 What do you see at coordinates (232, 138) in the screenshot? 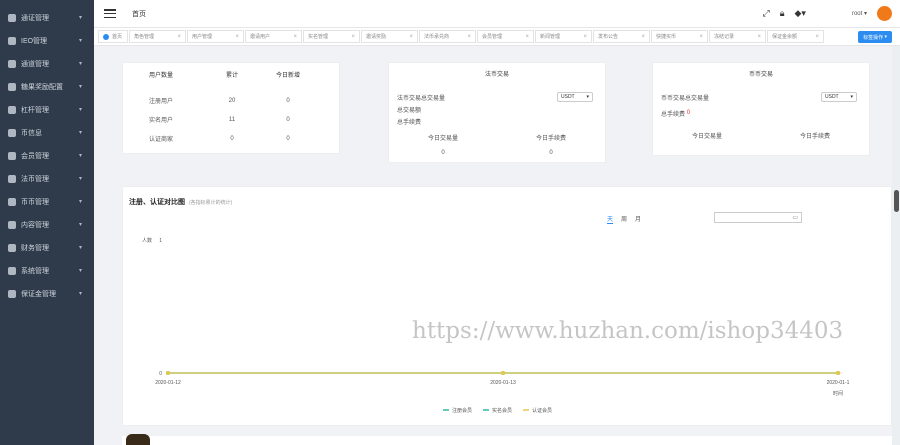
I see `row-total: 0` at bounding box center [232, 138].